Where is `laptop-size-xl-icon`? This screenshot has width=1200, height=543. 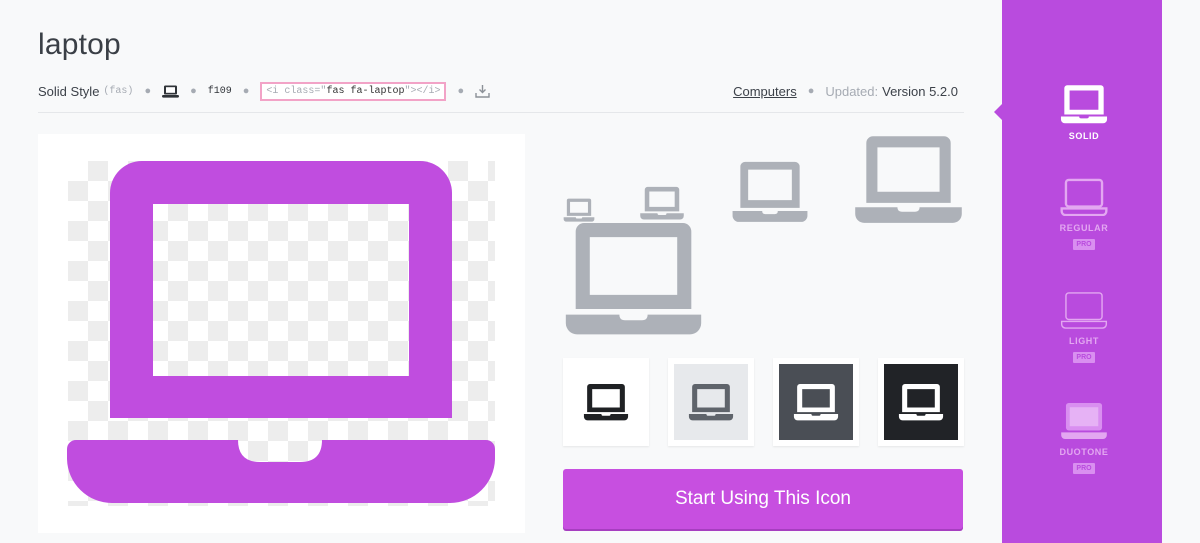
laptop-size-xl-icon is located at coordinates (633, 279).